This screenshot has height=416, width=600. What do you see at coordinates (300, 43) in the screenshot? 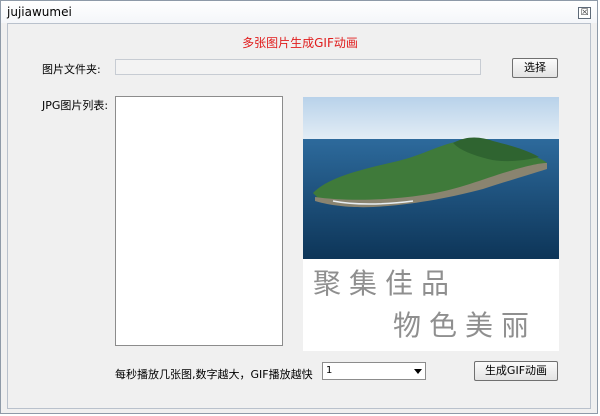
I see `page-title: 多张图片生成GIF动画` at bounding box center [300, 43].